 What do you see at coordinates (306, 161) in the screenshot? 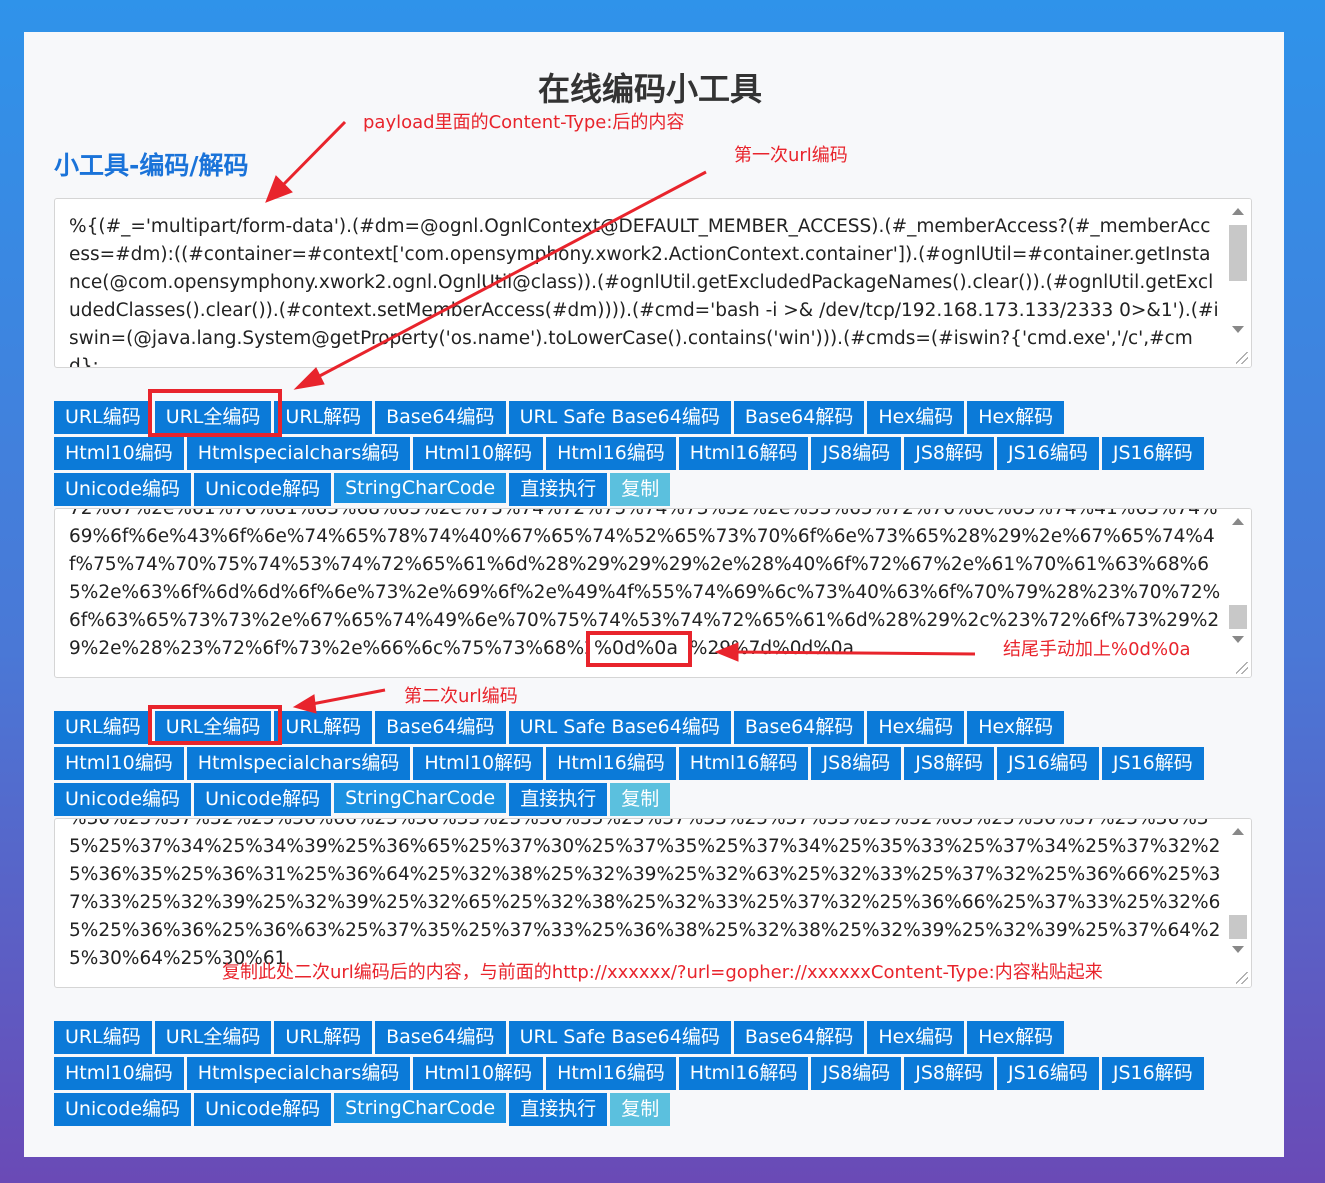
I see `arrow-to-textarea-icon` at bounding box center [306, 161].